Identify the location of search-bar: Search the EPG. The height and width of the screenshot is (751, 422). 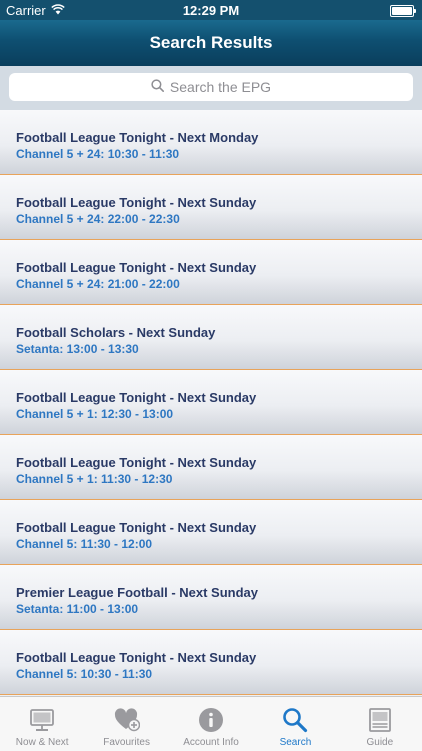
(211, 88).